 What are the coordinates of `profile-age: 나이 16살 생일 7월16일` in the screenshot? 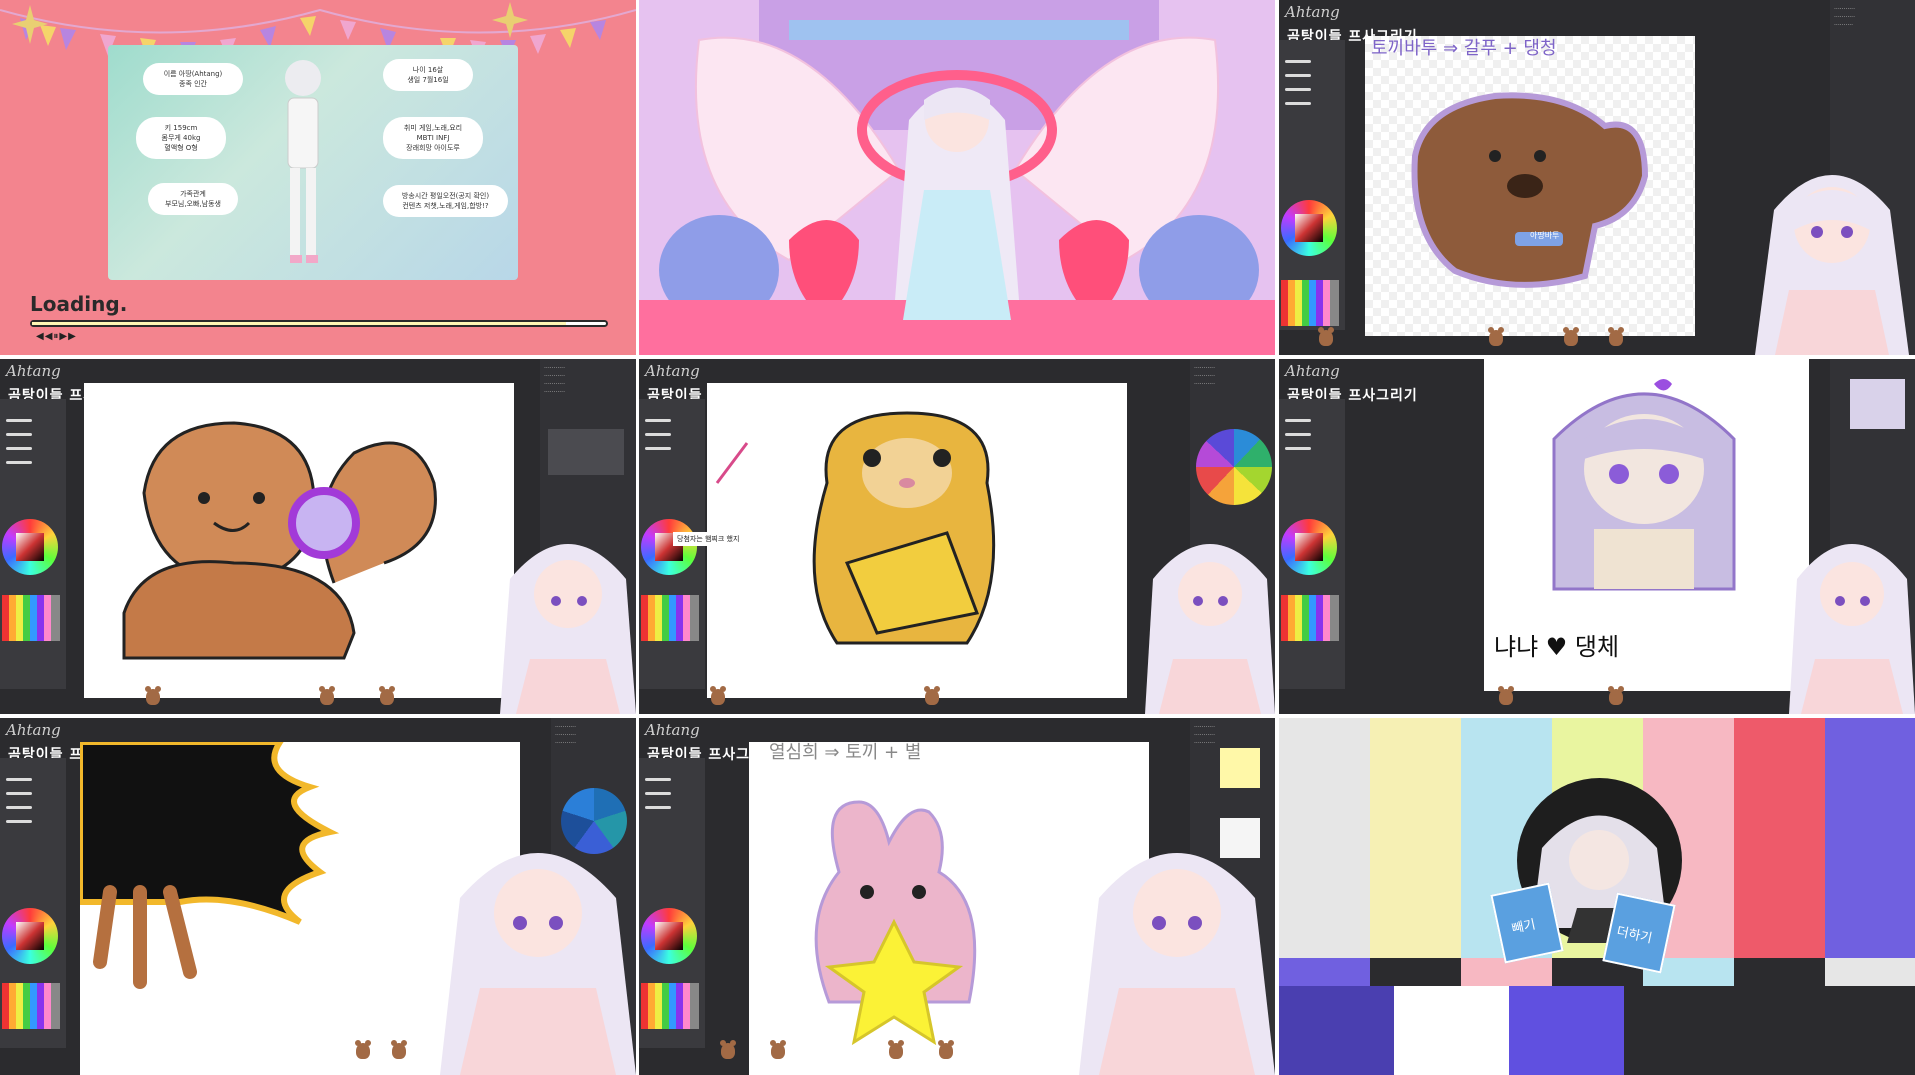 It's located at (428, 75).